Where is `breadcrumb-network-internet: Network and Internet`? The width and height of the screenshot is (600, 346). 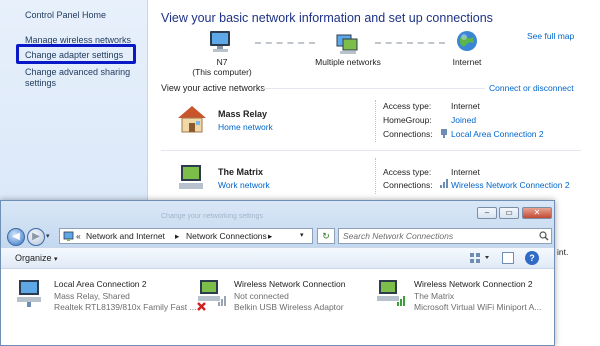 breadcrumb-network-internet: Network and Internet is located at coordinates (125, 236).